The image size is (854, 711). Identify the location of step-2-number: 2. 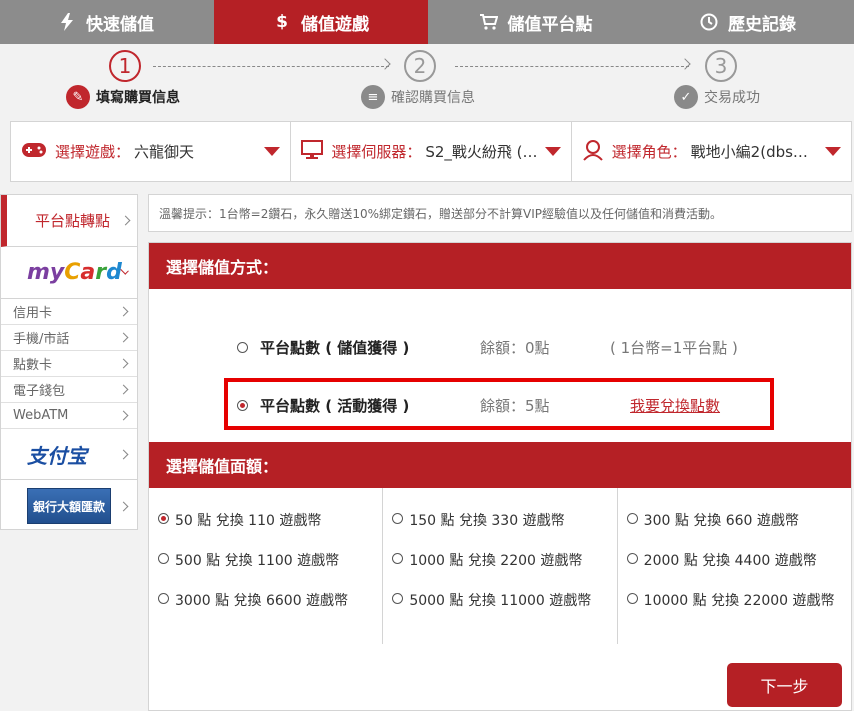
(420, 66).